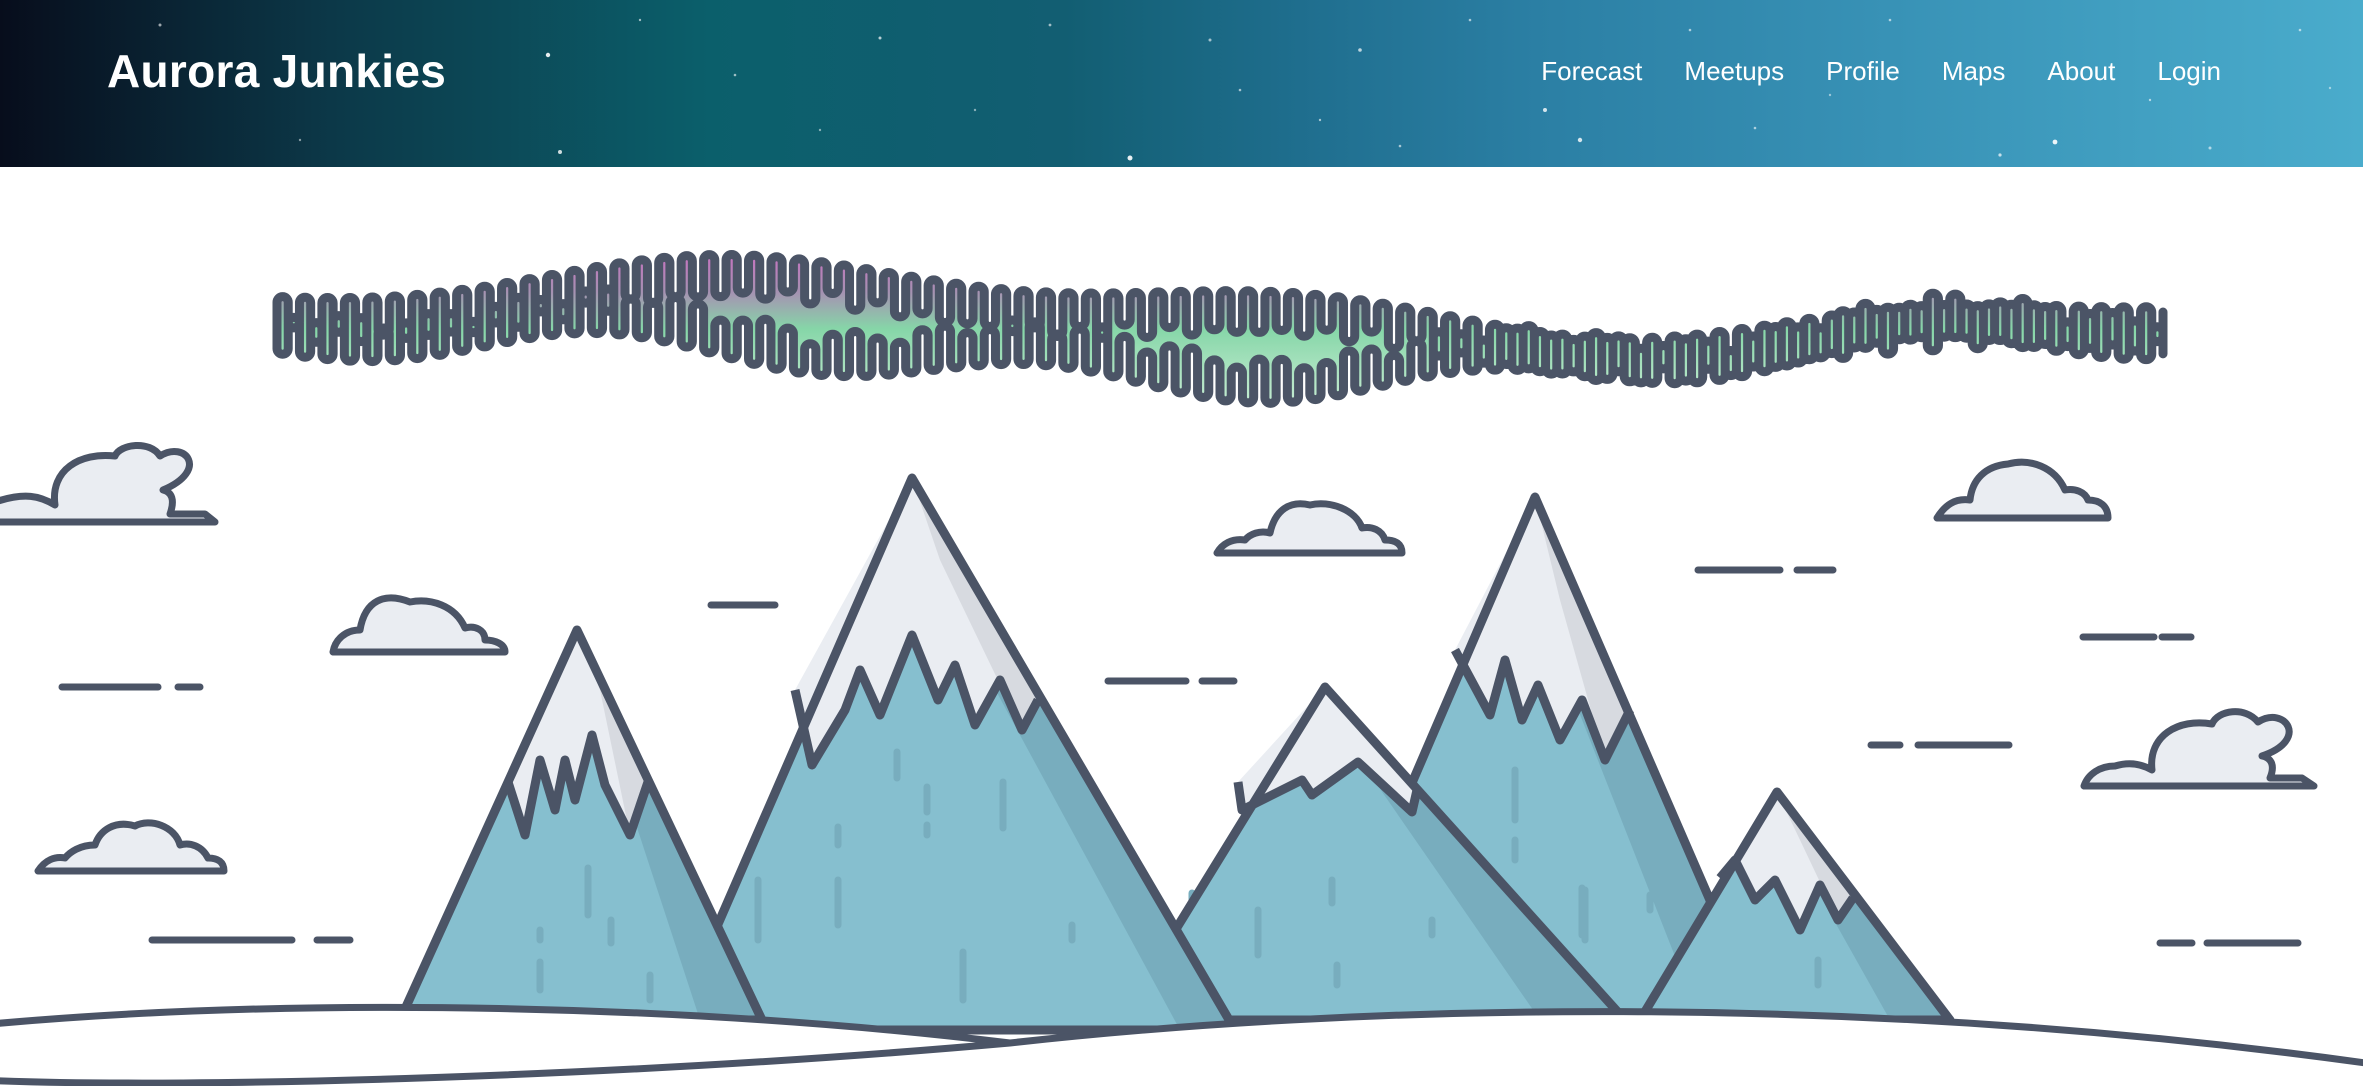 This screenshot has width=2363, height=1086. I want to click on nav-forecast: Forecast, so click(1591, 71).